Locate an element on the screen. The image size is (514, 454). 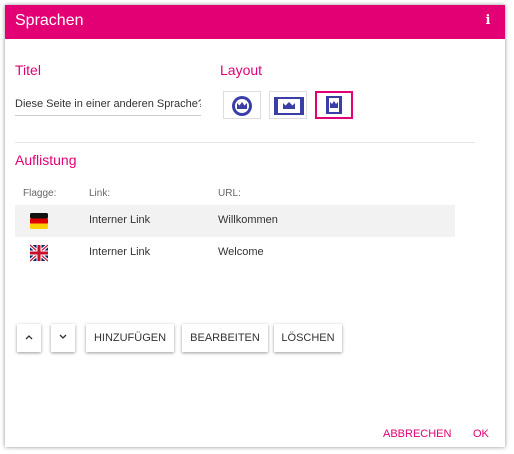
crown-circle-icon is located at coordinates (242, 106).